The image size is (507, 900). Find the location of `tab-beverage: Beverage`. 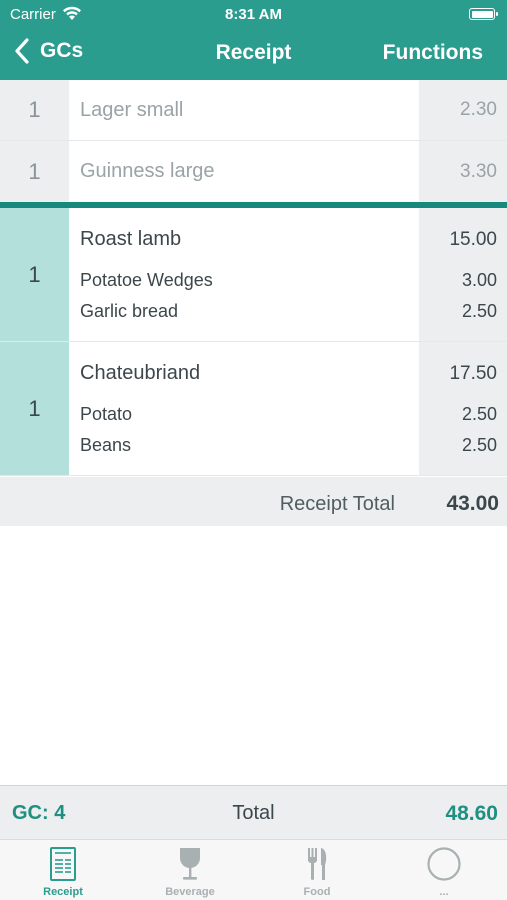

tab-beverage: Beverage is located at coordinates (190, 870).